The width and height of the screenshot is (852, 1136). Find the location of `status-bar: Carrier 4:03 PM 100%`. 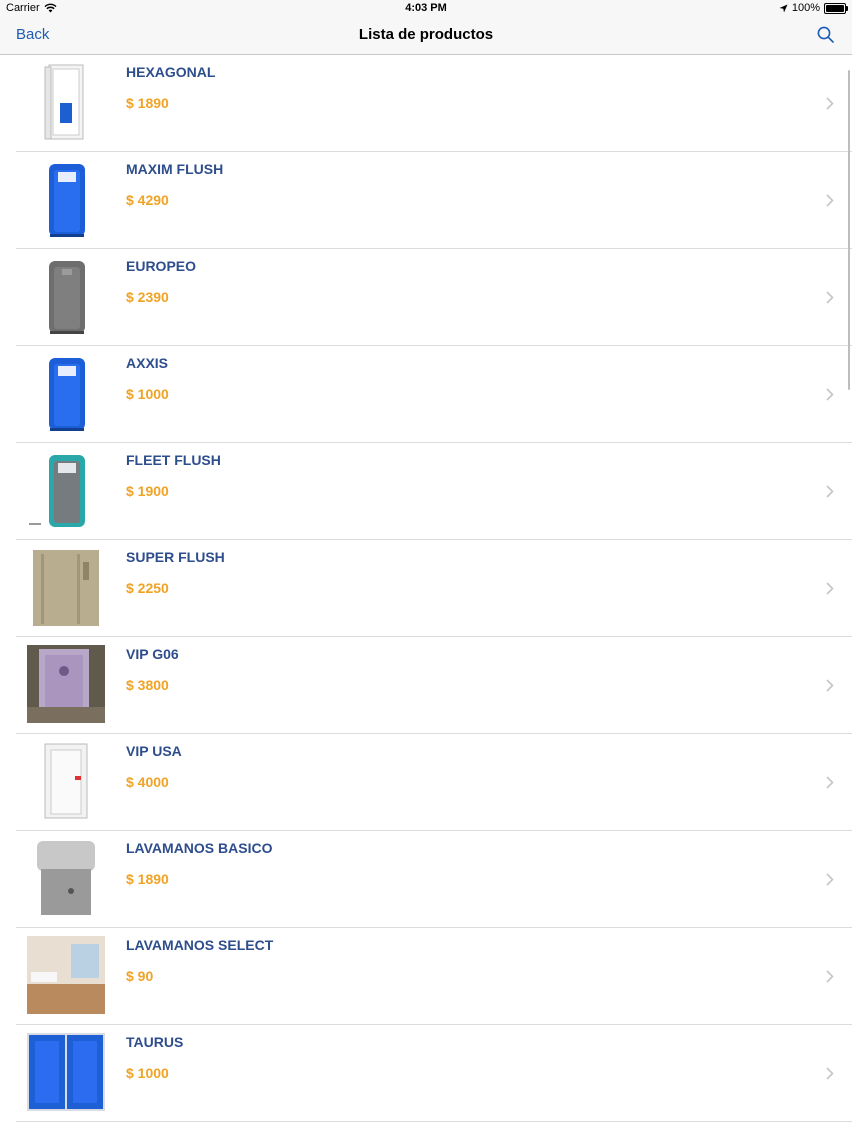

status-bar: Carrier 4:03 PM 100% is located at coordinates (426, 9).